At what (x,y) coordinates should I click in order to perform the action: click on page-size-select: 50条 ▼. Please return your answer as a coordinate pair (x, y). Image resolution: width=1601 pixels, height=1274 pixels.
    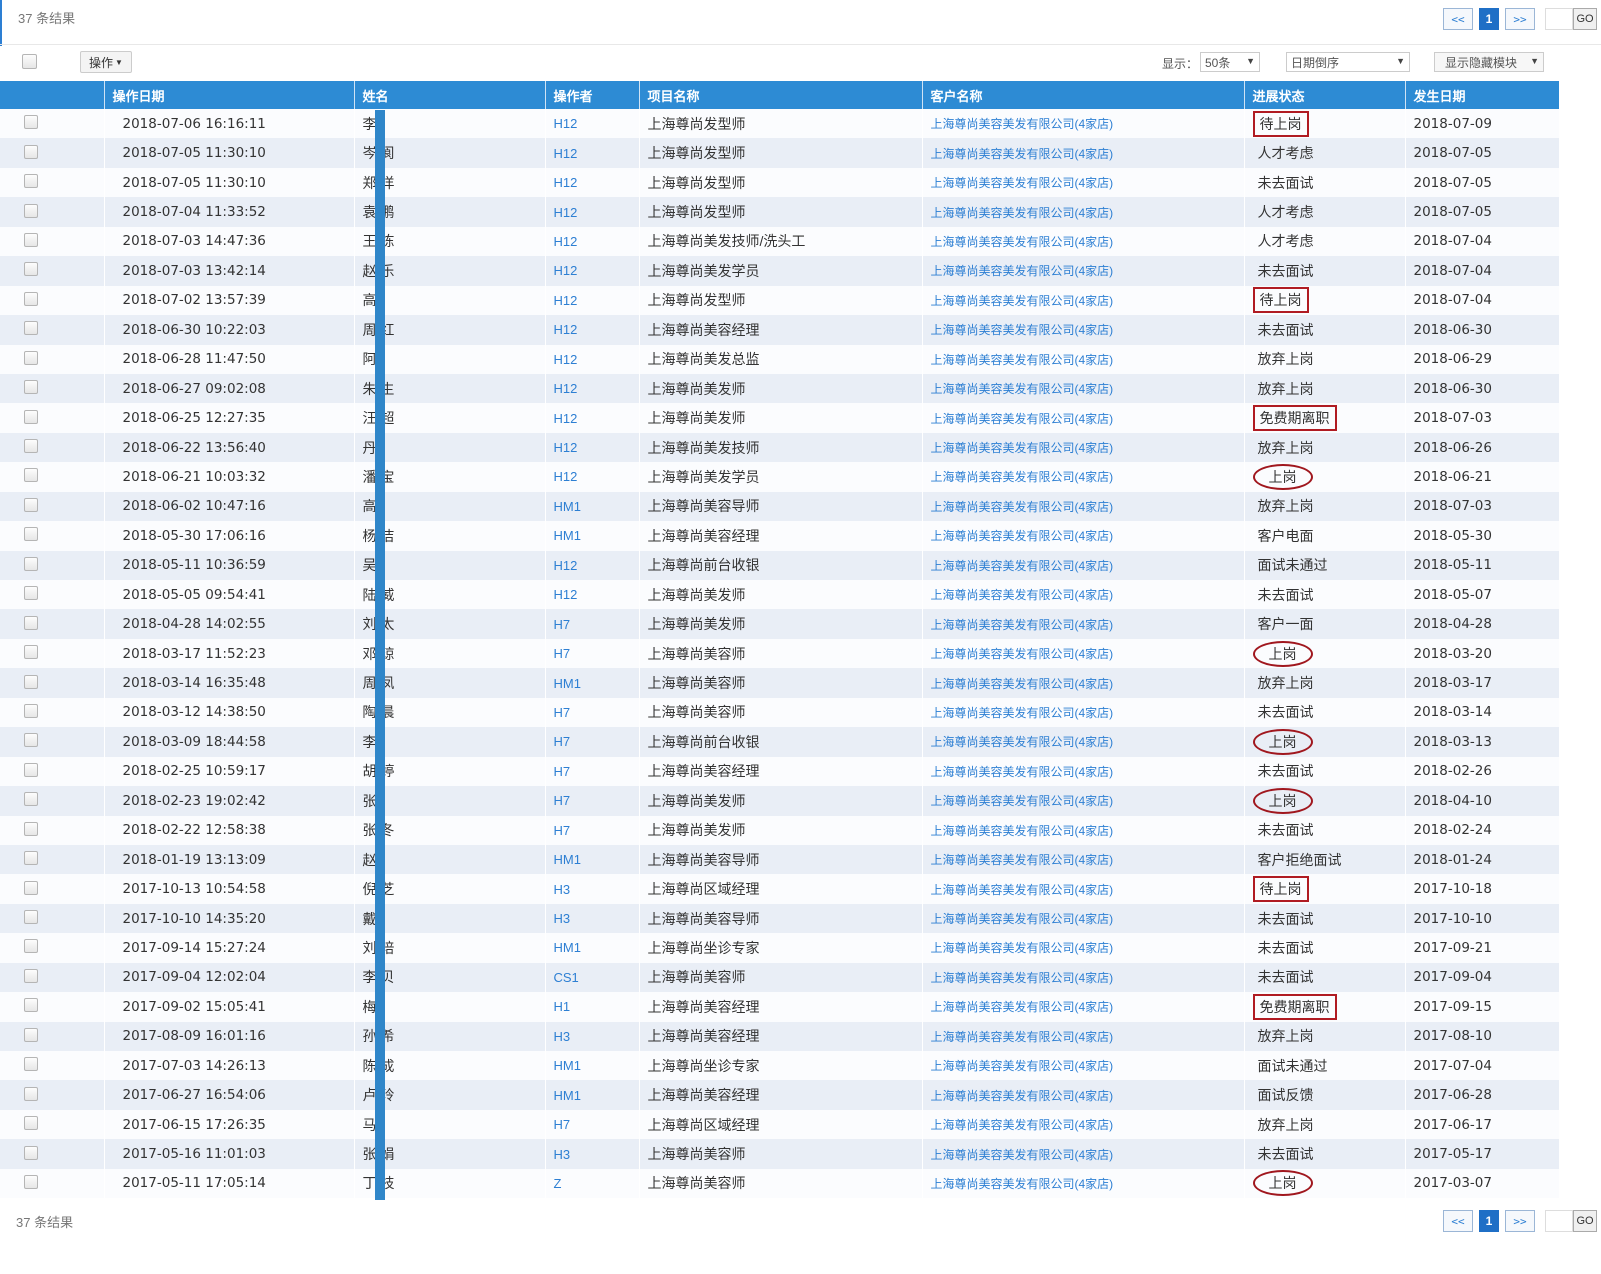
    Looking at the image, I should click on (1230, 62).